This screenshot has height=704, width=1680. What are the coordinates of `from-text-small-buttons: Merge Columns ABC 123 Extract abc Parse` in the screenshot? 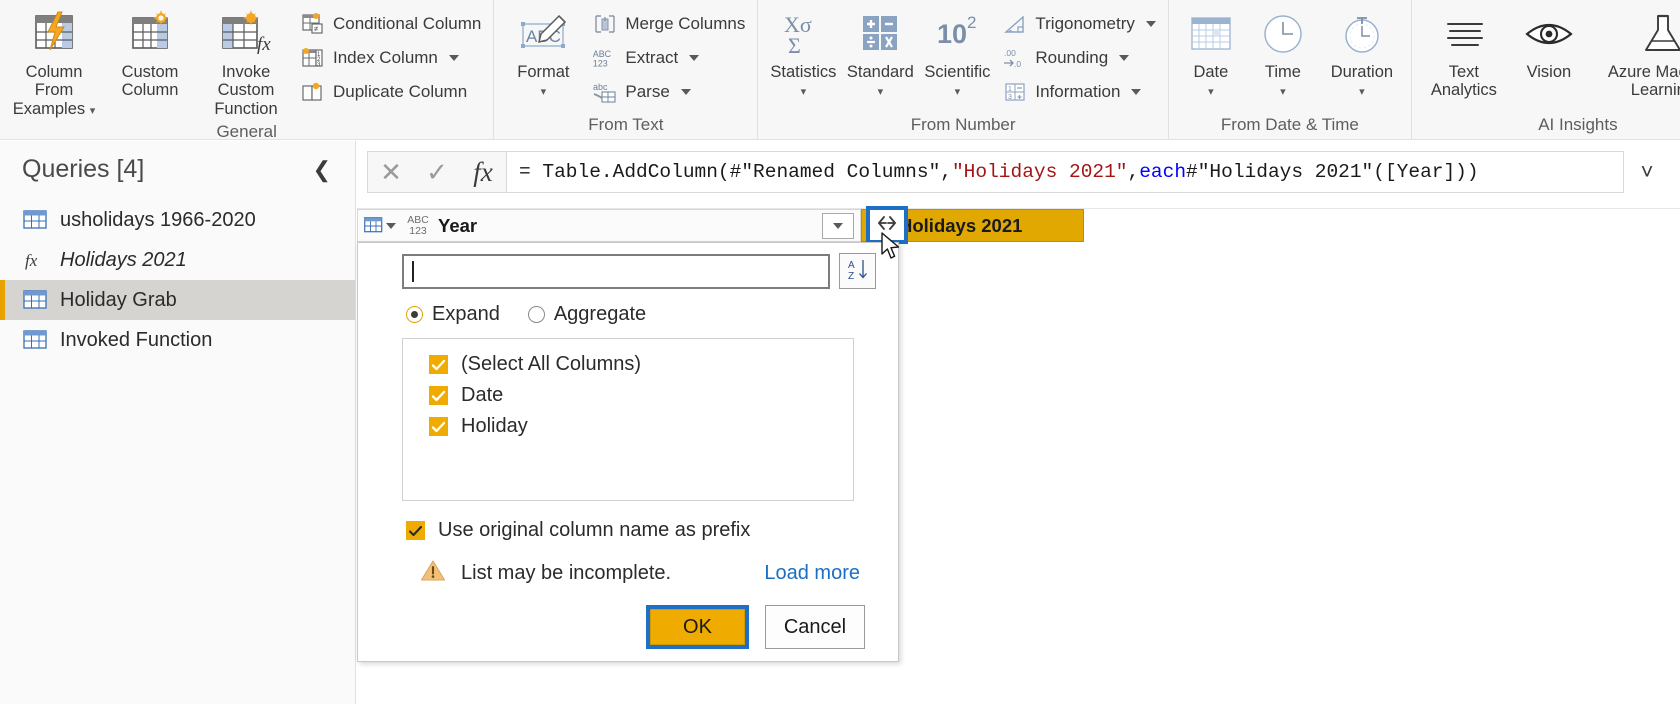 It's located at (668, 56).